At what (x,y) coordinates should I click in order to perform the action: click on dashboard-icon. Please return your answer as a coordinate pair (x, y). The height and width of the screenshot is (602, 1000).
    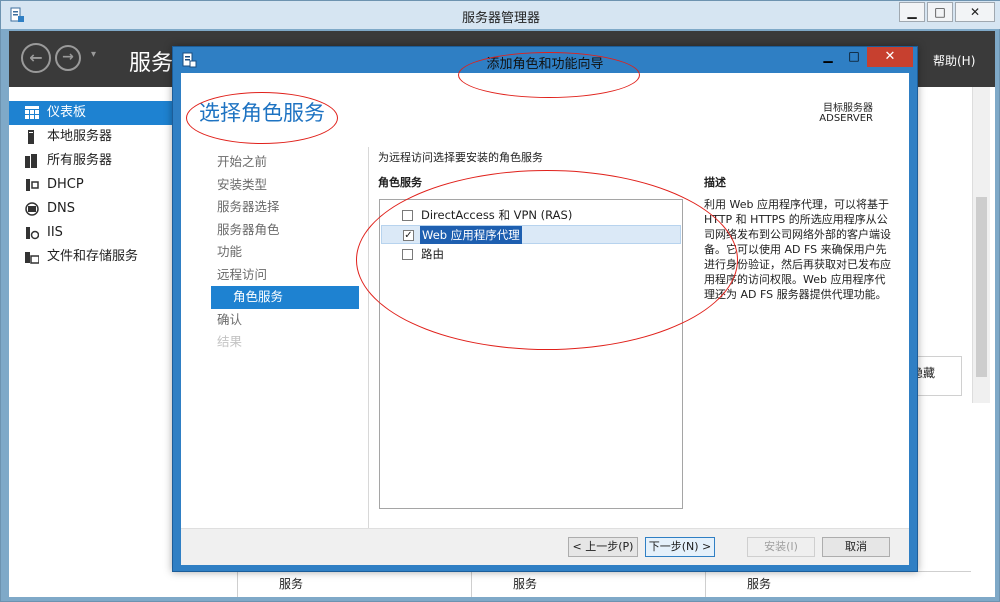
    Looking at the image, I should click on (32, 112).